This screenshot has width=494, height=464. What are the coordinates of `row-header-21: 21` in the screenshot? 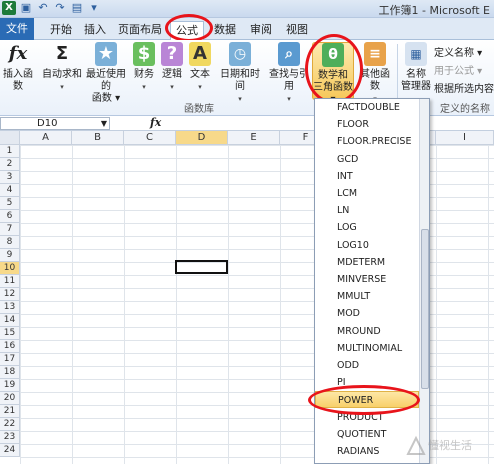 It's located at (10, 411).